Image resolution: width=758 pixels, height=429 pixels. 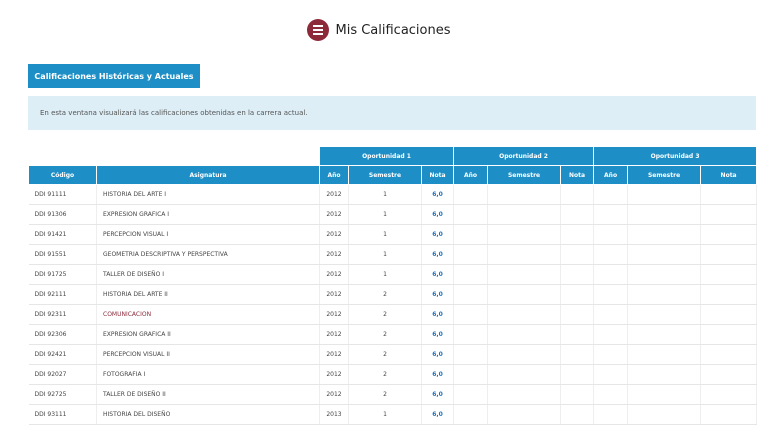 I want to click on tab-calificaciones: Calificaciones Históricas y Actuales, so click(x=114, y=76).